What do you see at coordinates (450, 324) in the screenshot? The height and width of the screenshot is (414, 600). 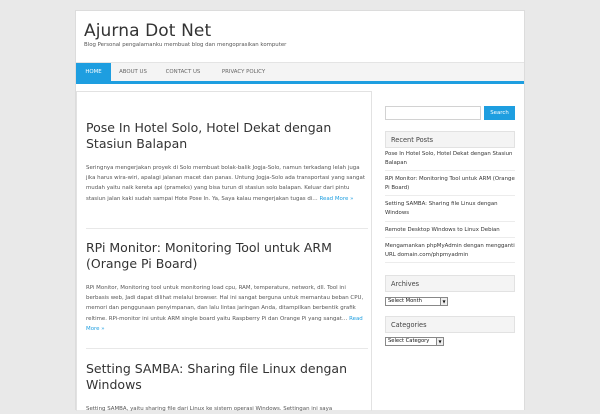 I see `categories-title: Categories` at bounding box center [450, 324].